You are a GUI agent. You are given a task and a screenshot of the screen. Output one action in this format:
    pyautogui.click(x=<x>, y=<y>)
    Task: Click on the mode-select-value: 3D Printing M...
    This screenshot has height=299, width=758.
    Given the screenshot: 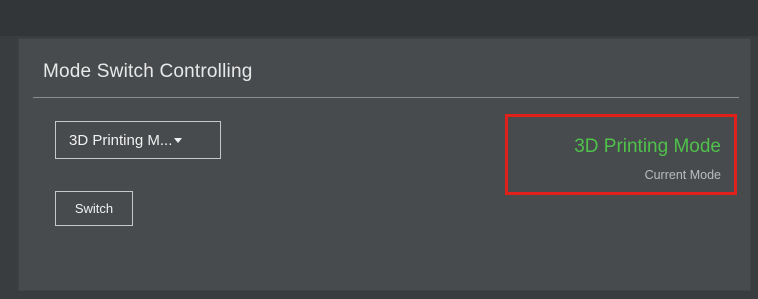 What is the action you would take?
    pyautogui.click(x=121, y=140)
    